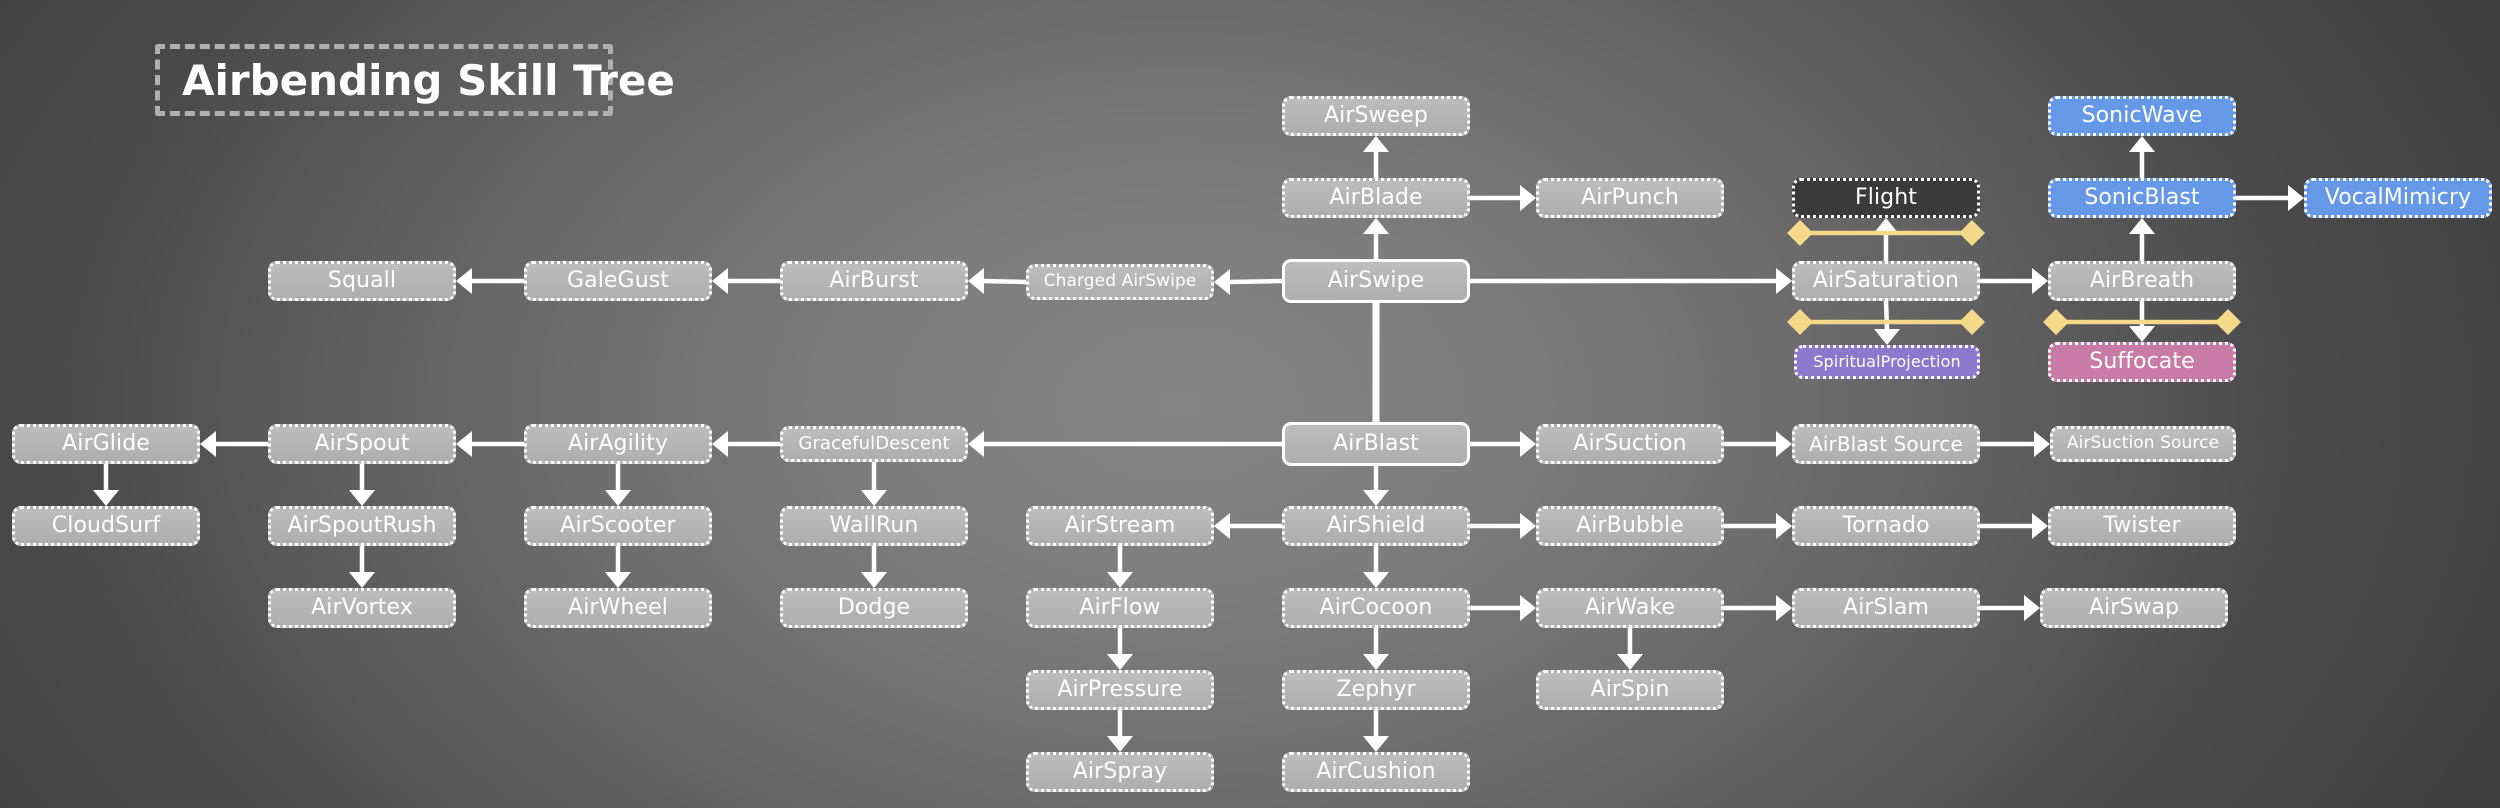 The width and height of the screenshot is (2500, 808). What do you see at coordinates (464, 281) in the screenshot?
I see `edge-galegust-to-squall-head` at bounding box center [464, 281].